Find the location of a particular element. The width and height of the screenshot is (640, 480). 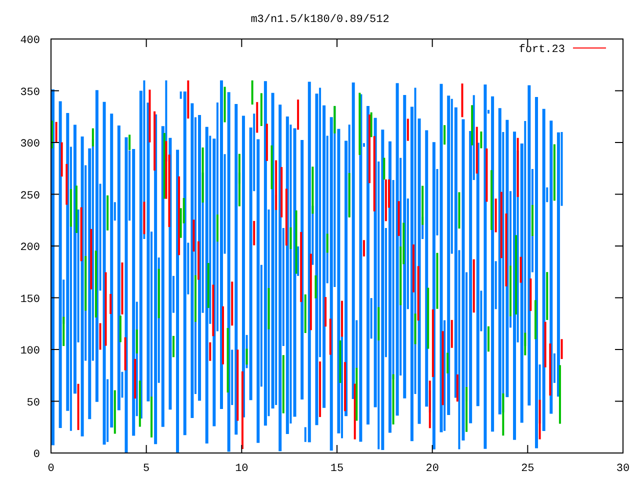

x-axis-tick-label: 15 is located at coordinates (337, 469).